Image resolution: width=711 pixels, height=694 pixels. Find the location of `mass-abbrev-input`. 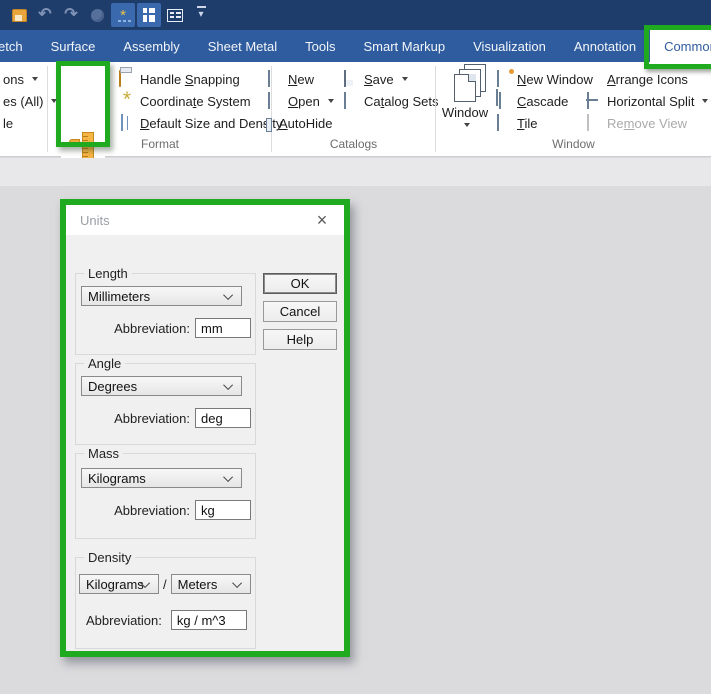

mass-abbrev-input is located at coordinates (223, 510).